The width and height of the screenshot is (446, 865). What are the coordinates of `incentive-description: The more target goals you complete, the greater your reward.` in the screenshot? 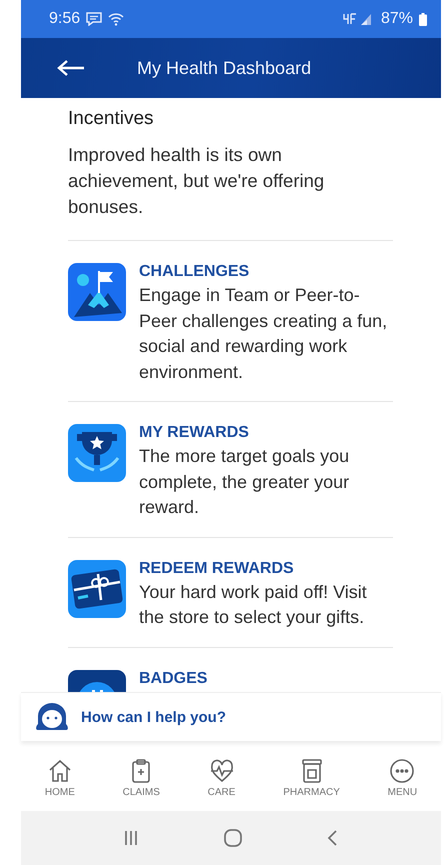 It's located at (244, 482).